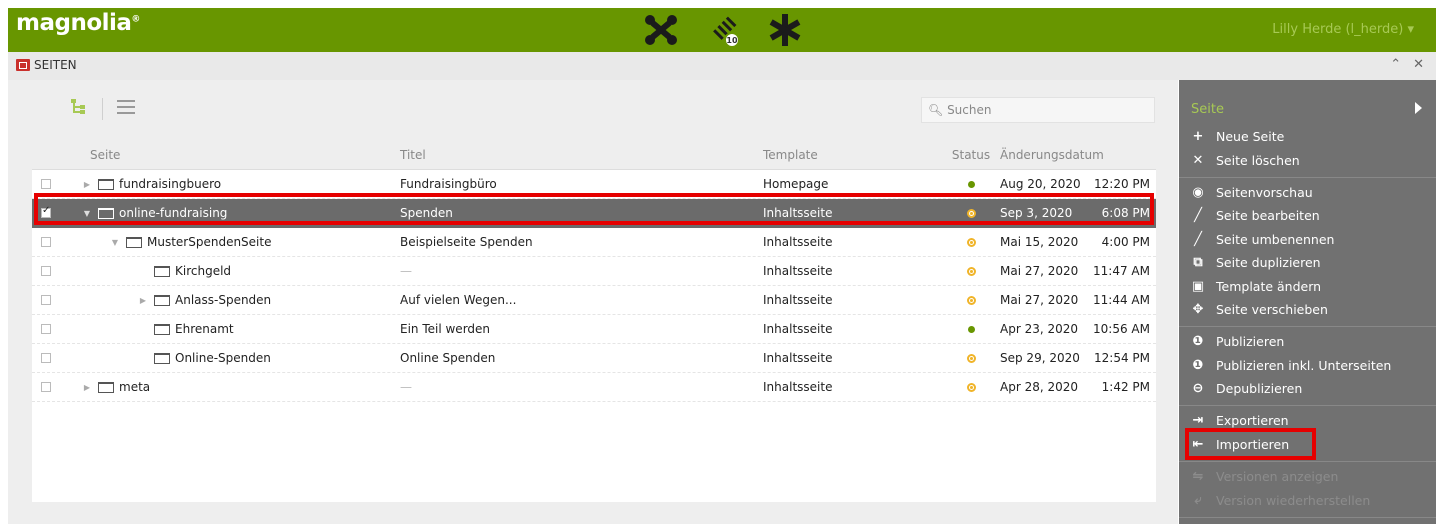 Image resolution: width=1436 pixels, height=524 pixels. What do you see at coordinates (209, 242) in the screenshot?
I see `page-name: MusterSpendenSeite` at bounding box center [209, 242].